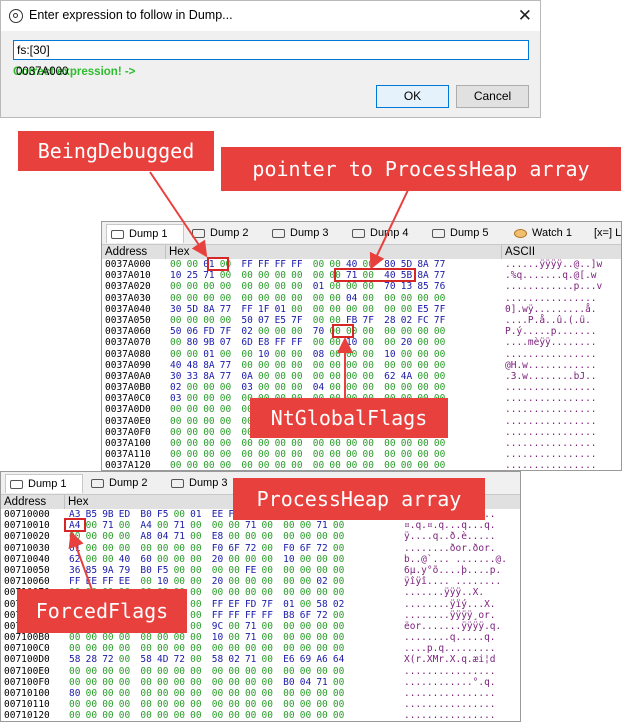 The width and height of the screenshot is (623, 722). I want to click on row-hex-bytes: A4 00 71 00 A4 00 71 00 00 00 71 00 00 00 71 00, so click(209, 525).